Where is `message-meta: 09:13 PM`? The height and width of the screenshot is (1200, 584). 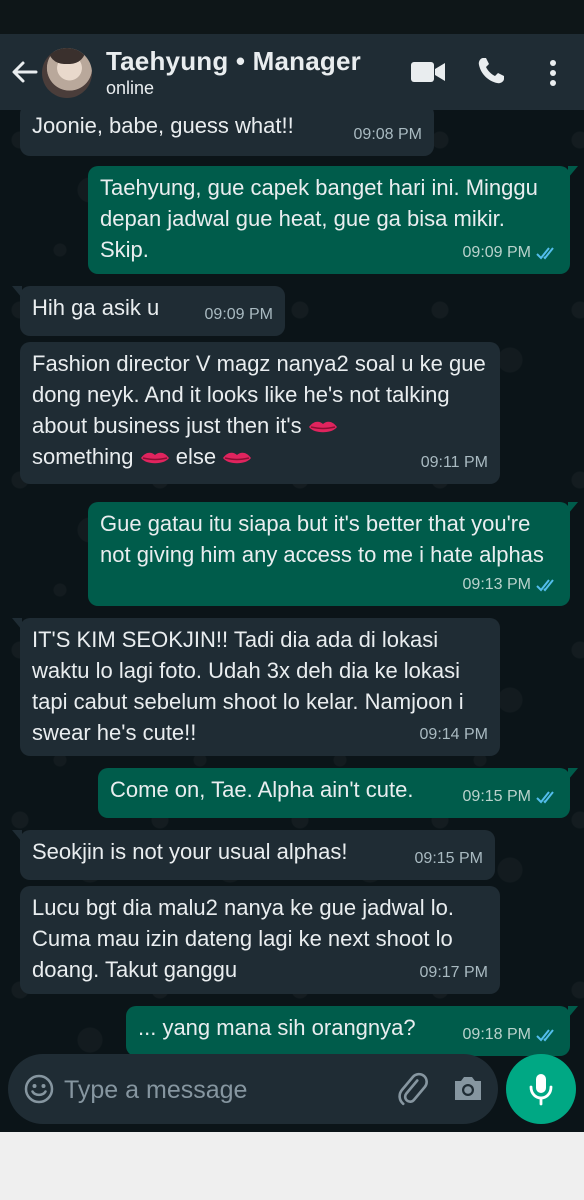
message-meta: 09:13 PM is located at coordinates (510, 584).